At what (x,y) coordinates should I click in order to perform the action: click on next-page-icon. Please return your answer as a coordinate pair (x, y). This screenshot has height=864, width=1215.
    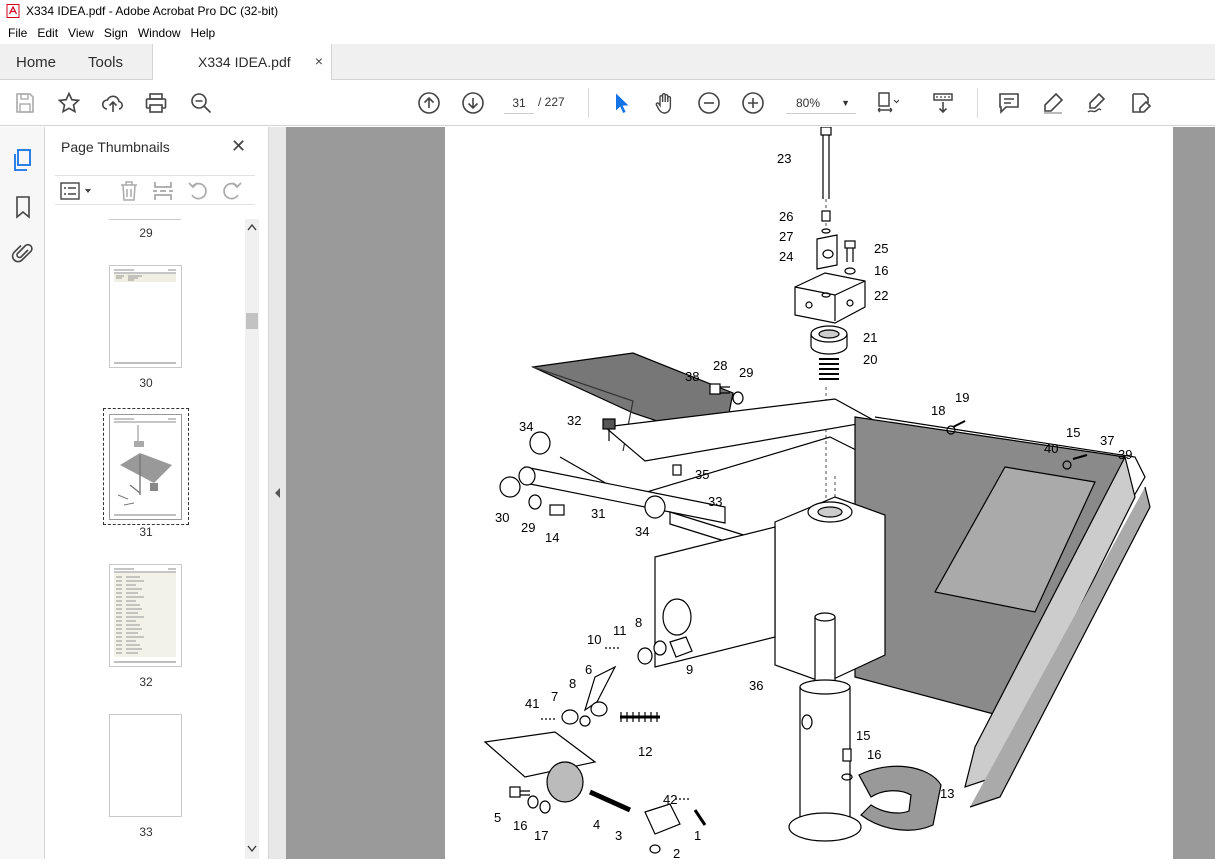
    Looking at the image, I should click on (473, 103).